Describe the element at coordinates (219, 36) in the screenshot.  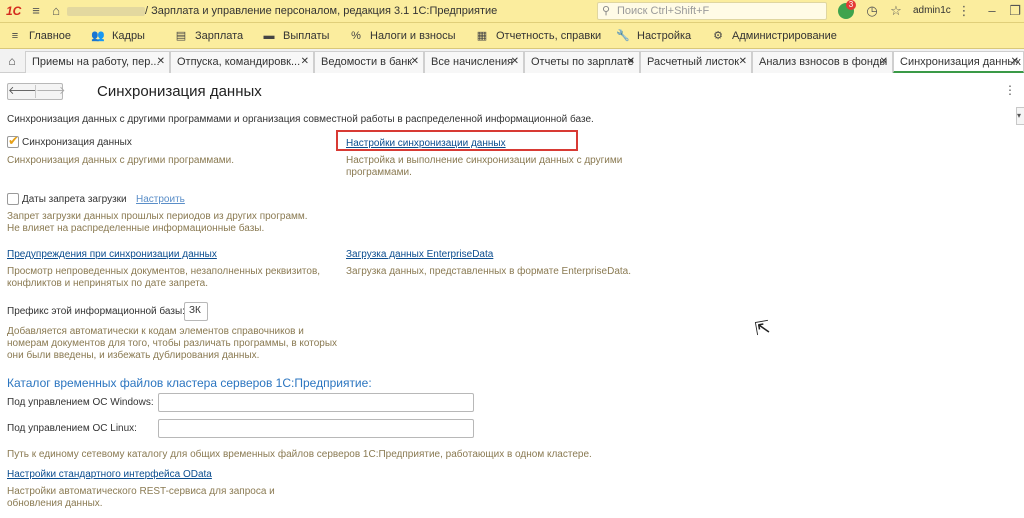
I see `menu-item-label: Зарплата` at that location.